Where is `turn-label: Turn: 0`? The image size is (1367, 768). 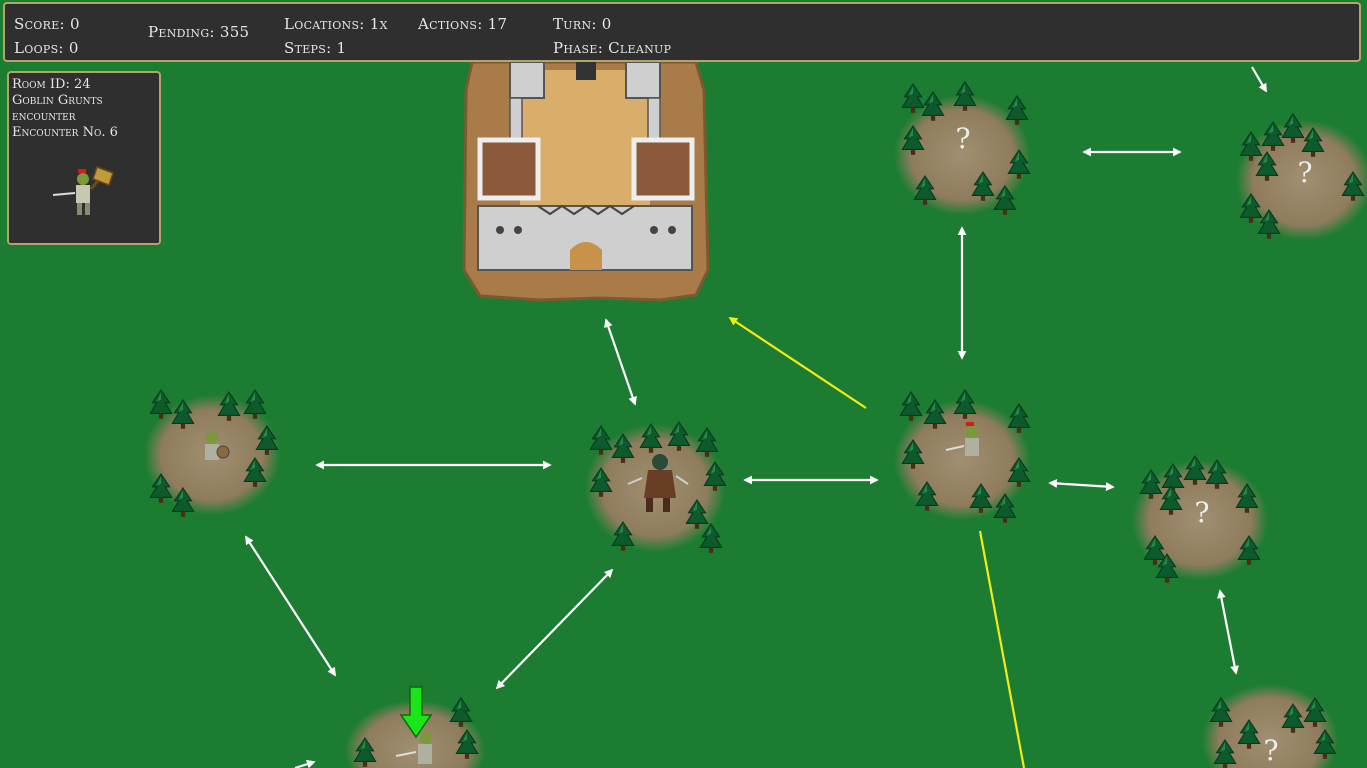 turn-label: Turn: 0 is located at coordinates (582, 24).